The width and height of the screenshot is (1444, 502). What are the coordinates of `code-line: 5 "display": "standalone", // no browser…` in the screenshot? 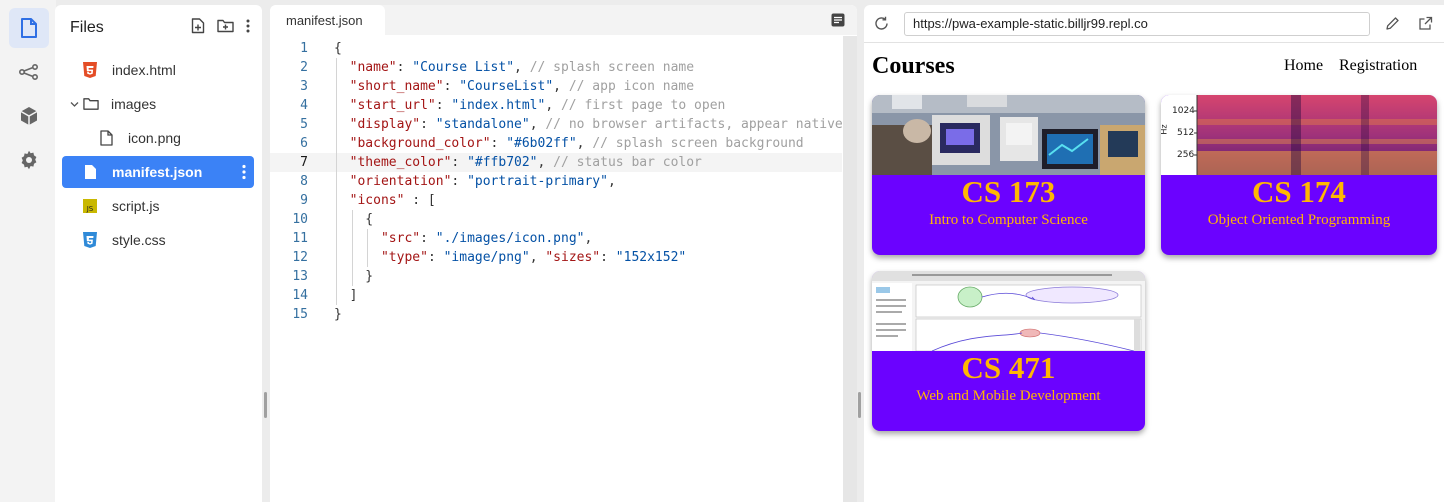 It's located at (556, 124).